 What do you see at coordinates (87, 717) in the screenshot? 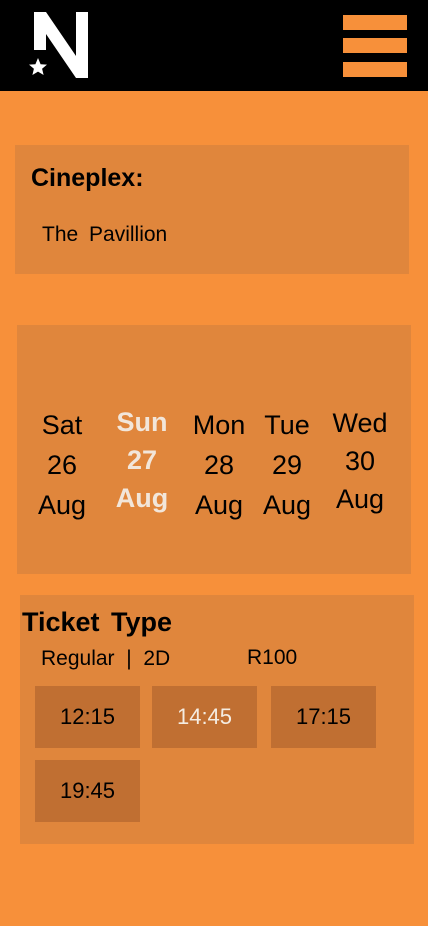
I see `showtime-button: 12:15` at bounding box center [87, 717].